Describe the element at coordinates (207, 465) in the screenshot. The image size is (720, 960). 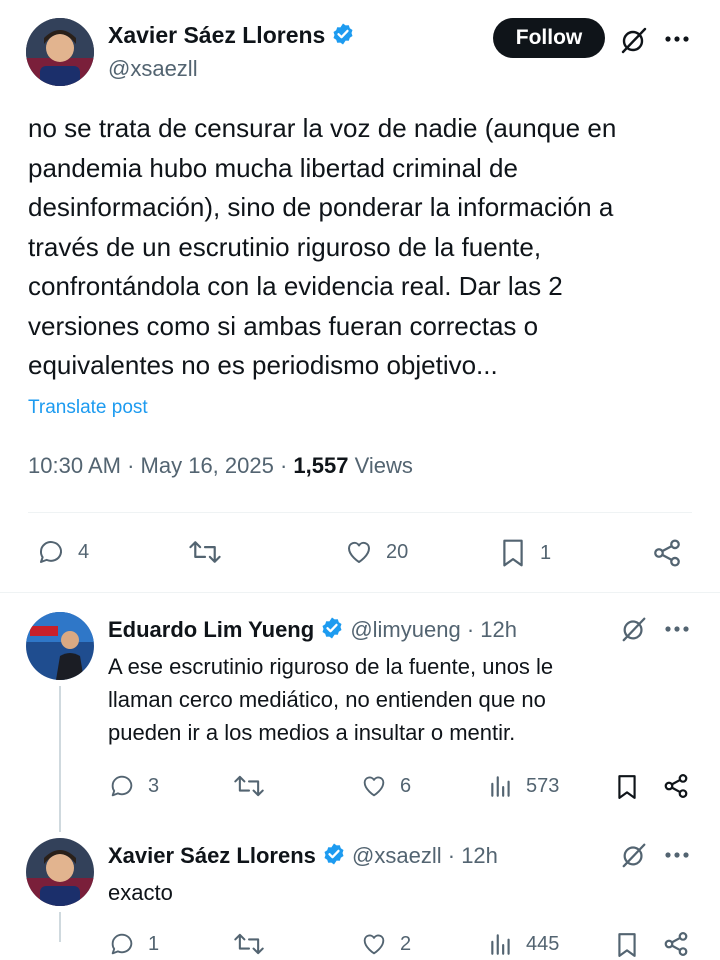
I see `tweet-date: May 16, 2025` at that location.